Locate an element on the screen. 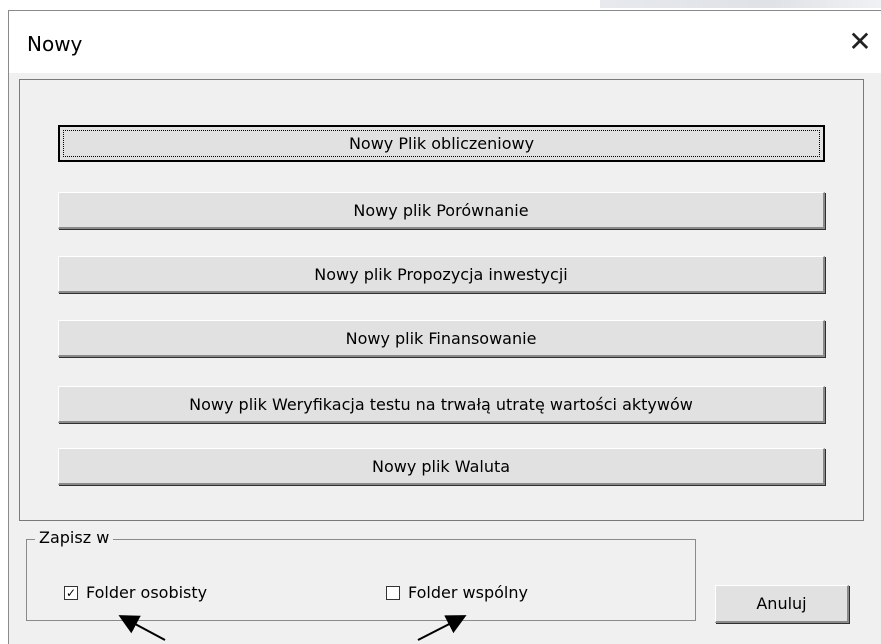 Image resolution: width=881 pixels, height=644 pixels. focus-ring is located at coordinates (441, 143).